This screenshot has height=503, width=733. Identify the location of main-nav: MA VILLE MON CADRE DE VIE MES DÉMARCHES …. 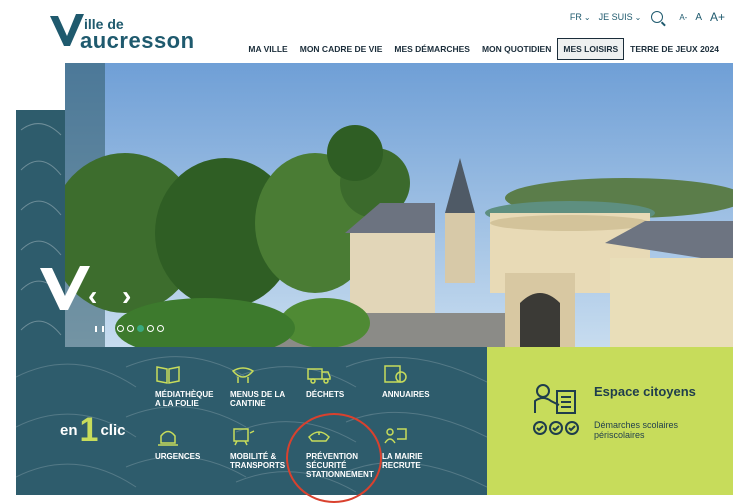
(483, 49).